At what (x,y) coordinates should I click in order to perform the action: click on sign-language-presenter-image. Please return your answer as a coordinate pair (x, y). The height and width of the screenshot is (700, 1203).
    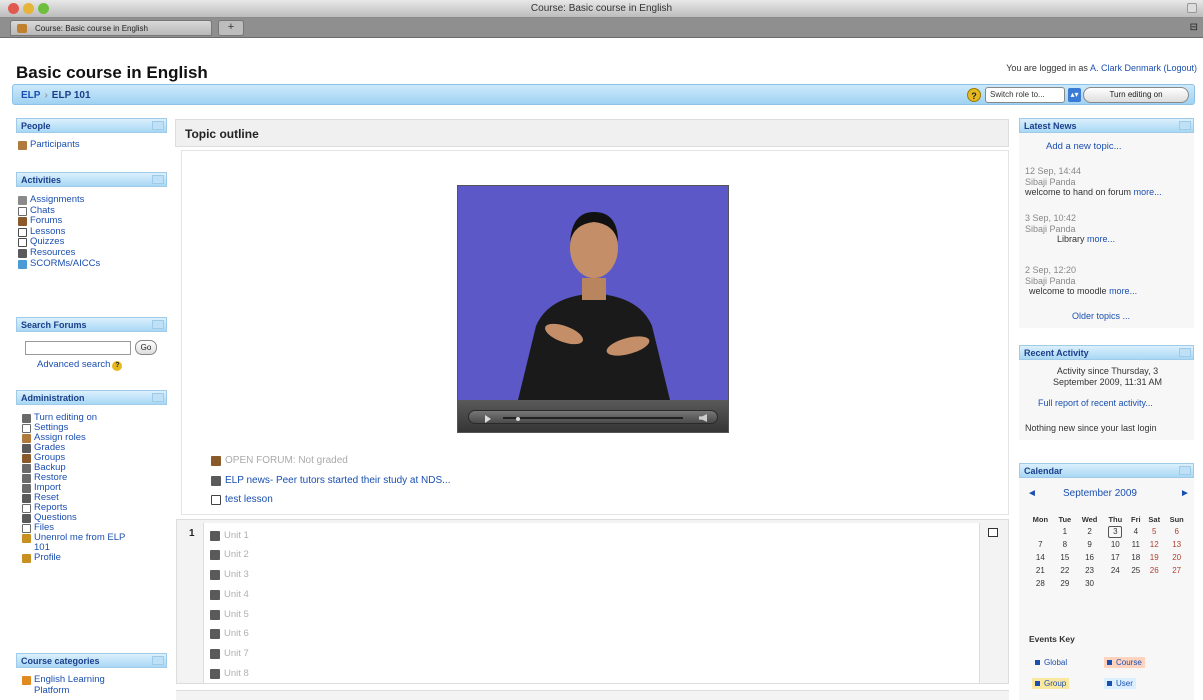
    Looking at the image, I should click on (594, 306).